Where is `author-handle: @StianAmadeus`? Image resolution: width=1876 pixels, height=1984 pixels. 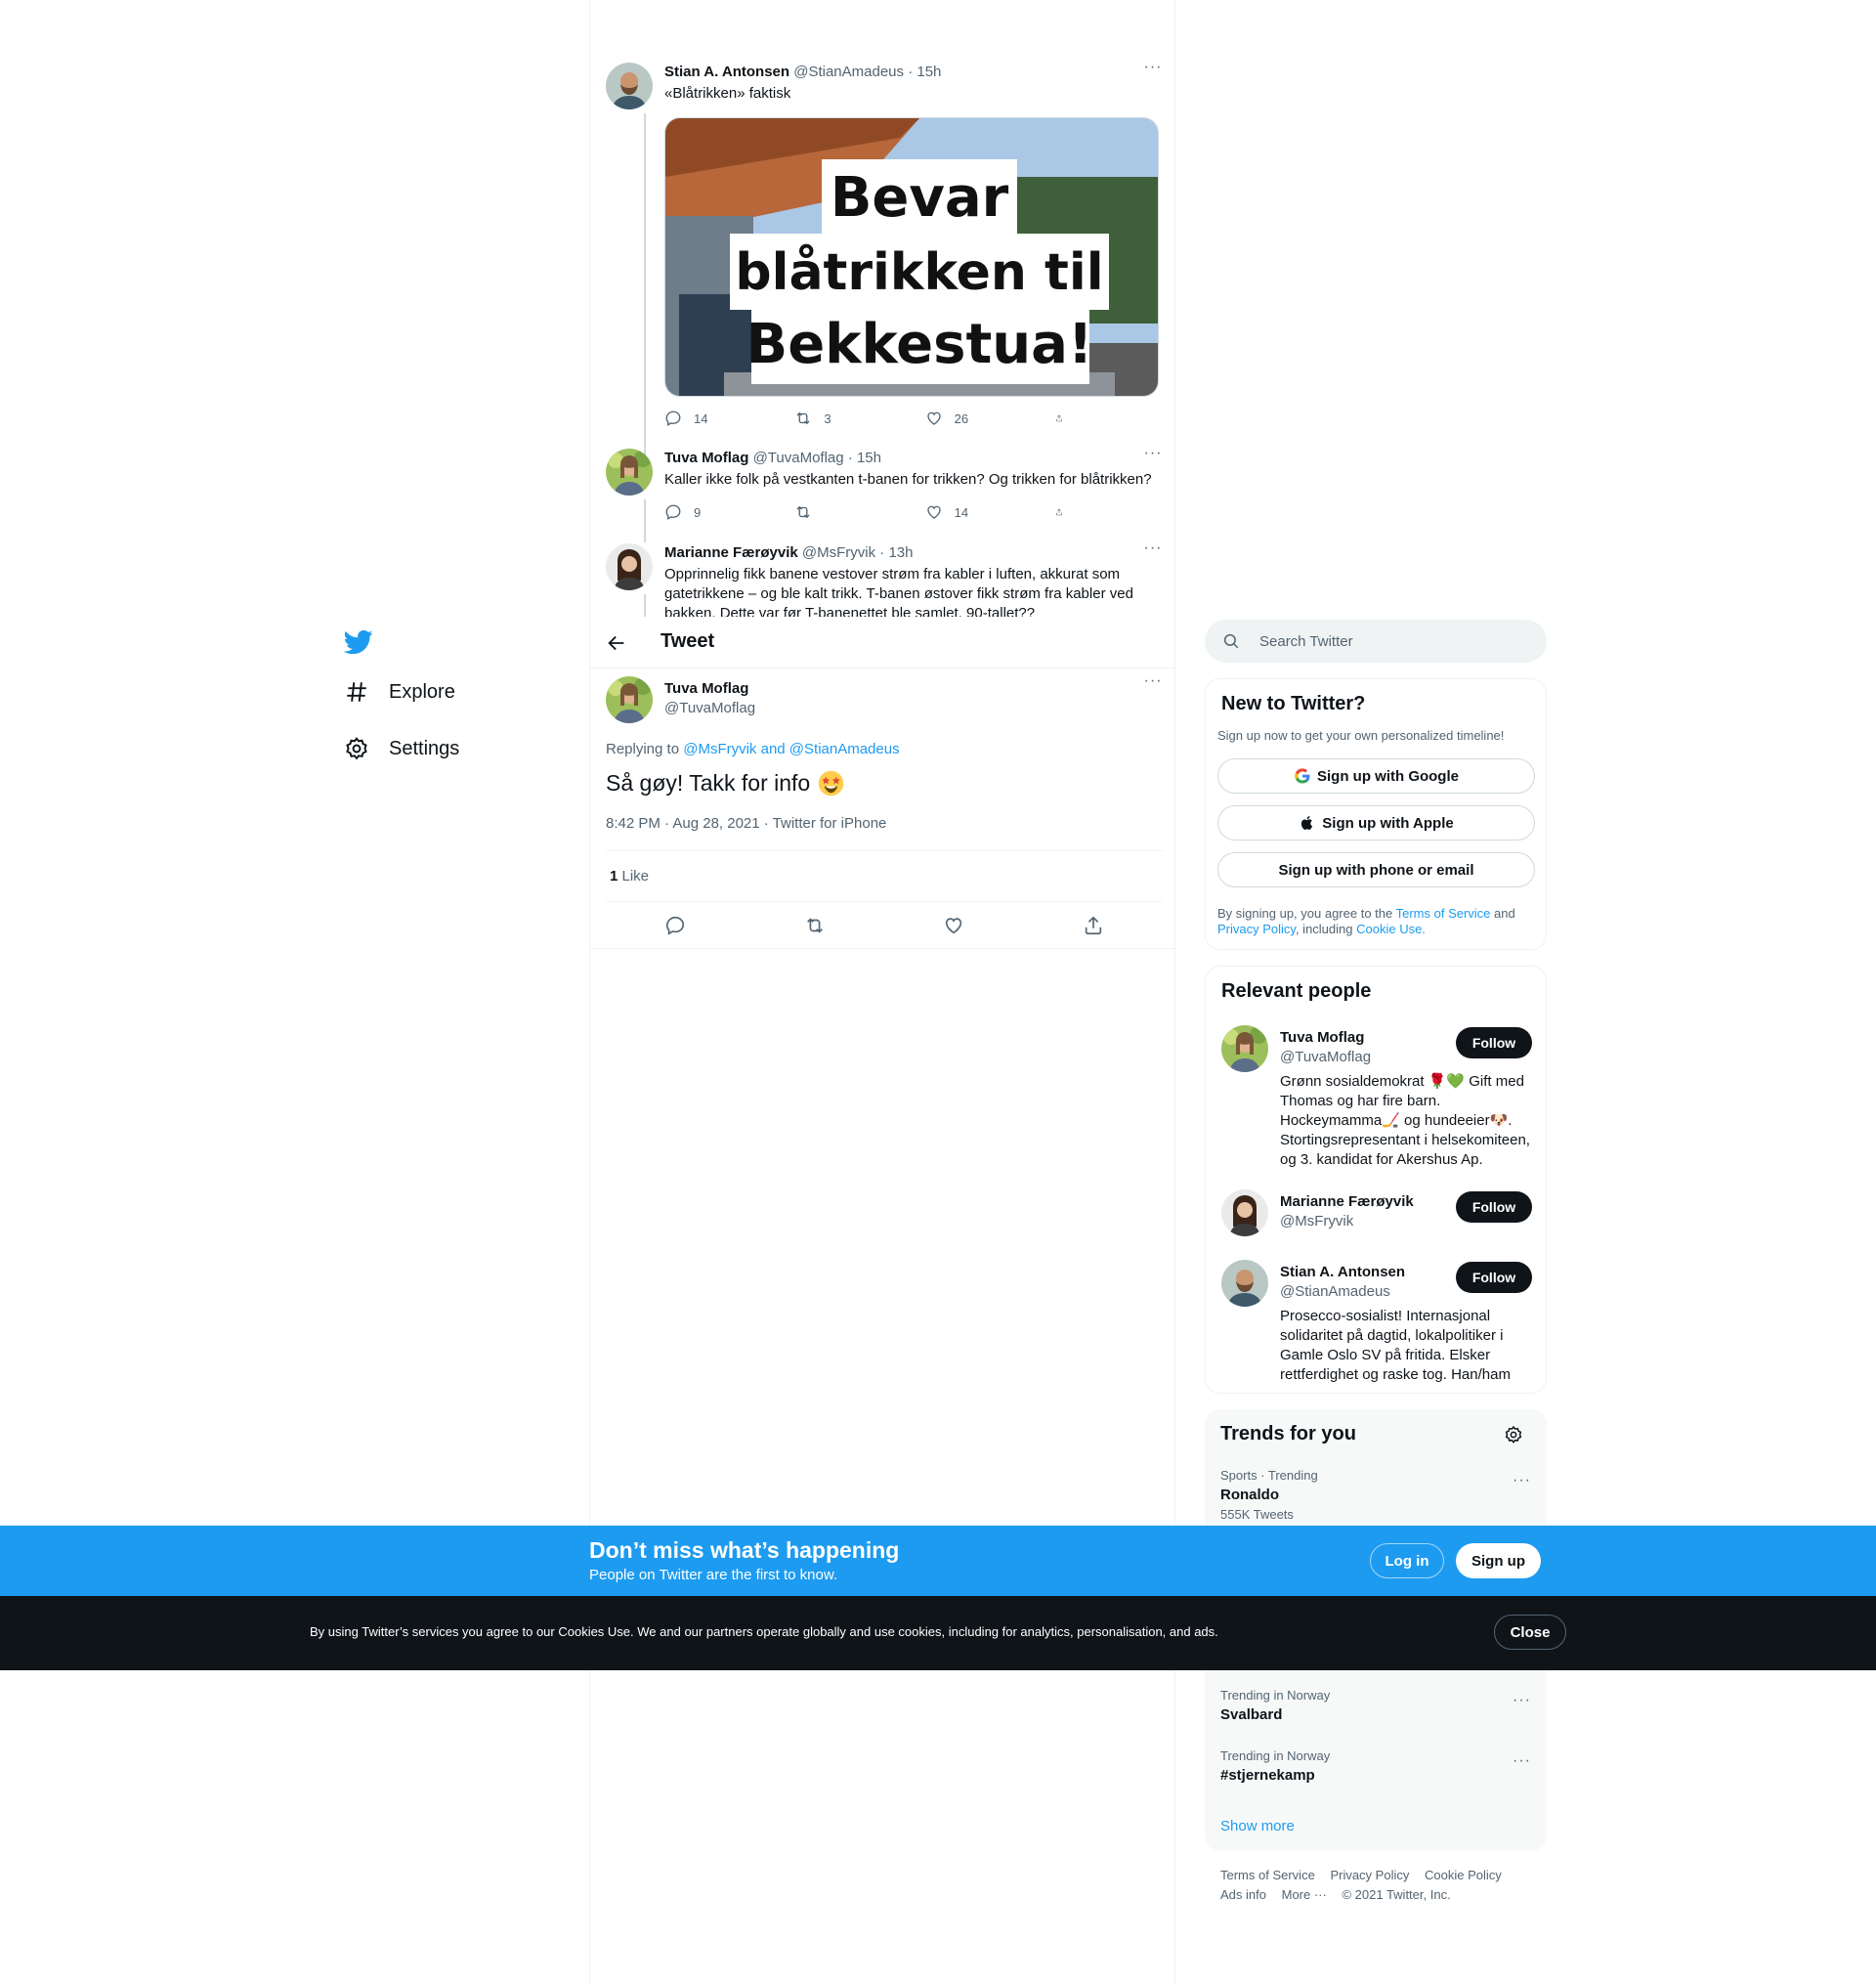 author-handle: @StianAmadeus is located at coordinates (848, 72).